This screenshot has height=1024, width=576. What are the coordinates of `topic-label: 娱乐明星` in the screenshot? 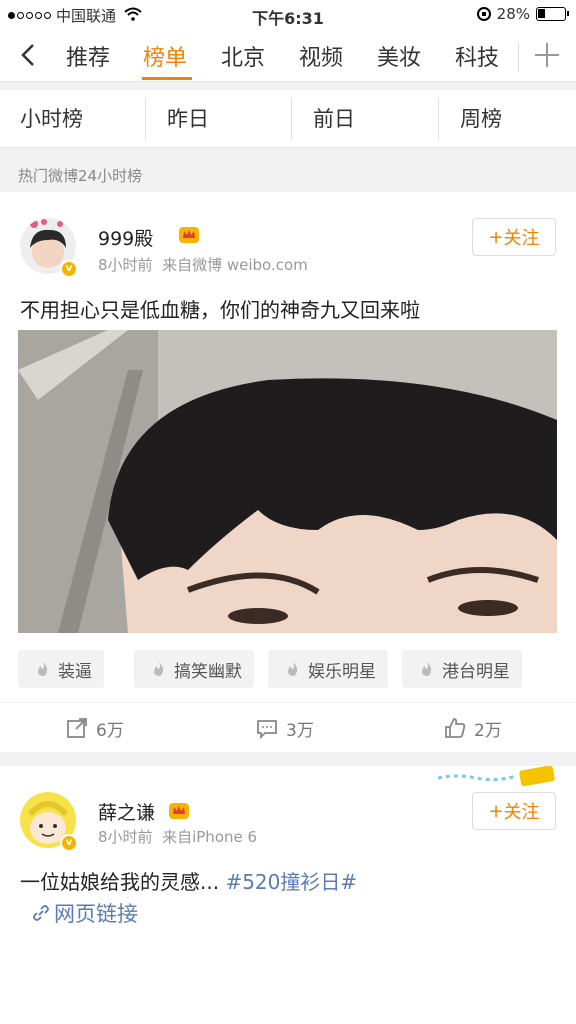 It's located at (342, 671).